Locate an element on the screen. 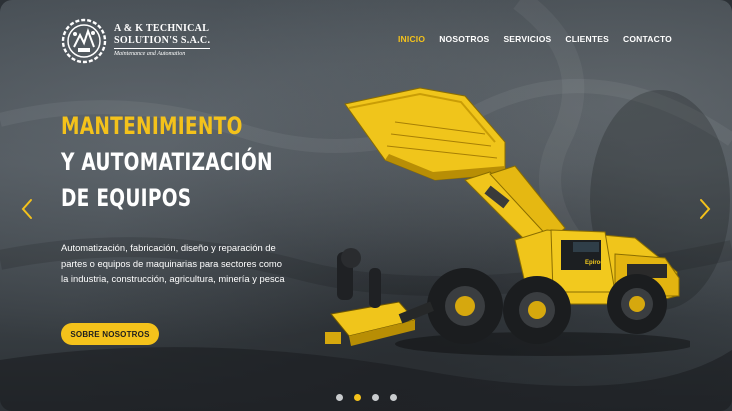 The image size is (732, 411). logo-tagline: Maintenance and Automation is located at coordinates (150, 54).